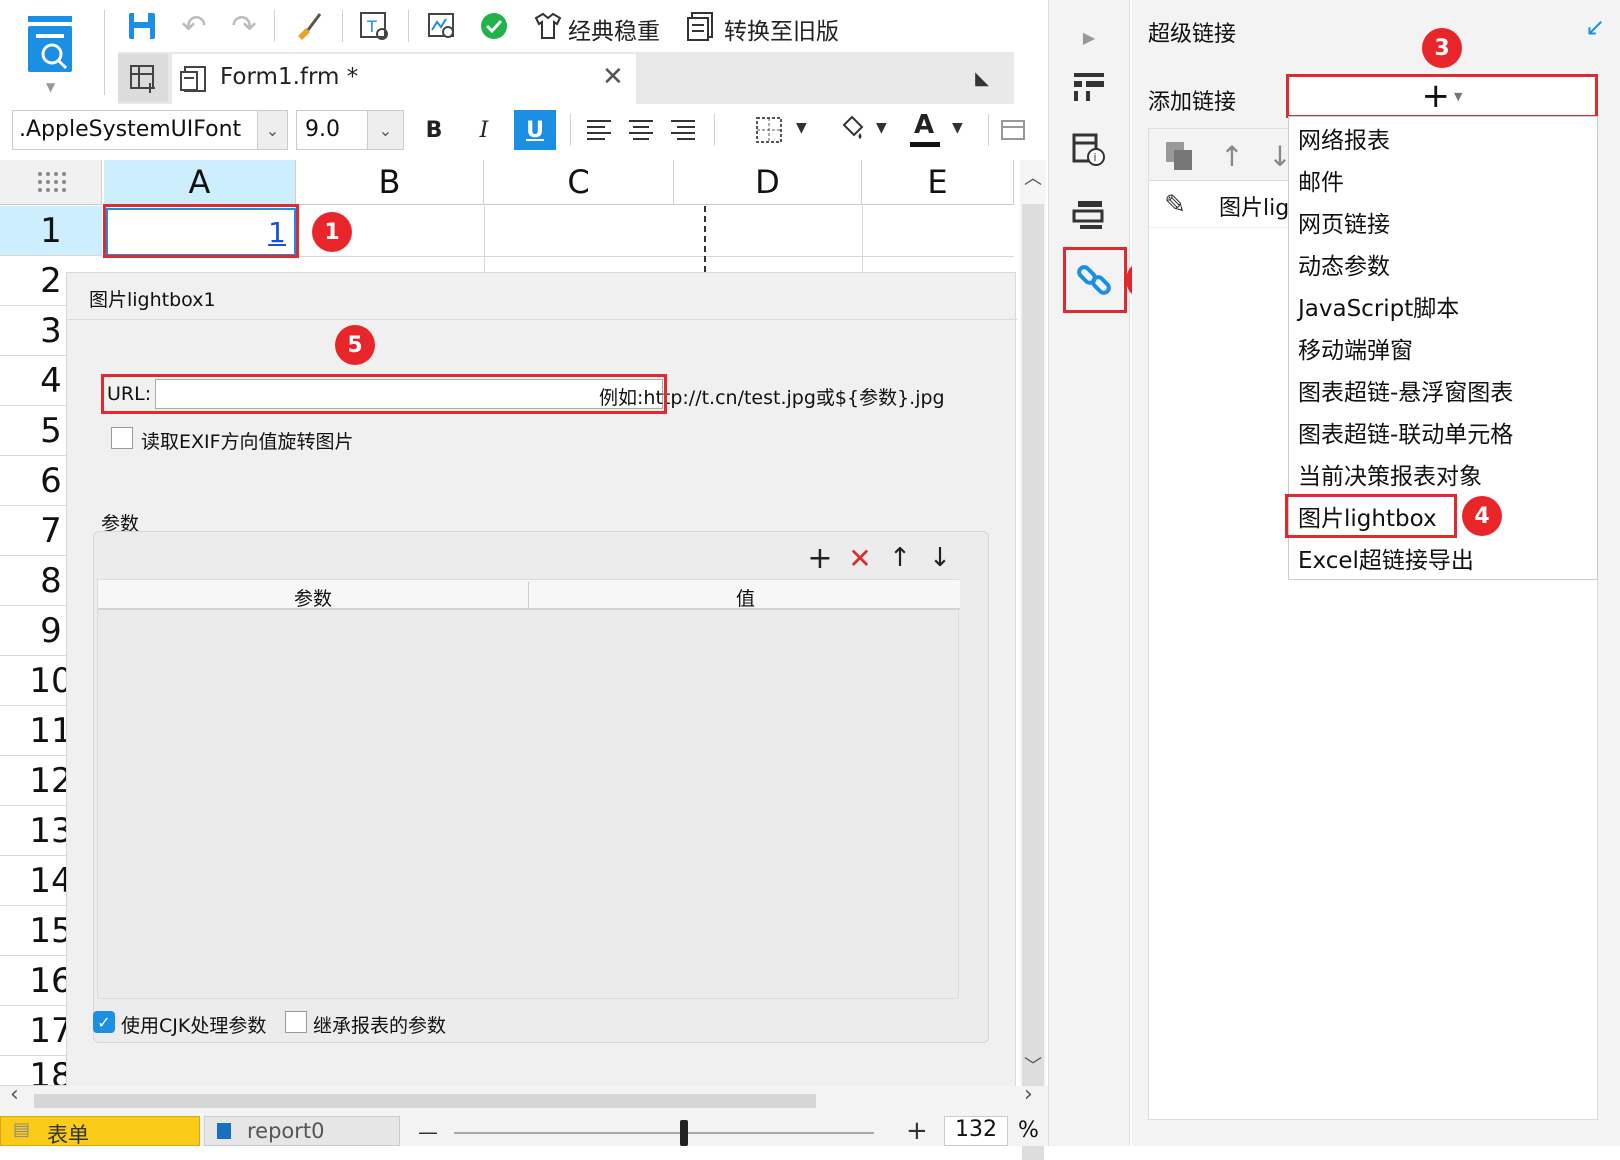 The image size is (1620, 1160). Describe the element at coordinates (289, 77) in the screenshot. I see `tab-title: Form1.frm *` at that location.